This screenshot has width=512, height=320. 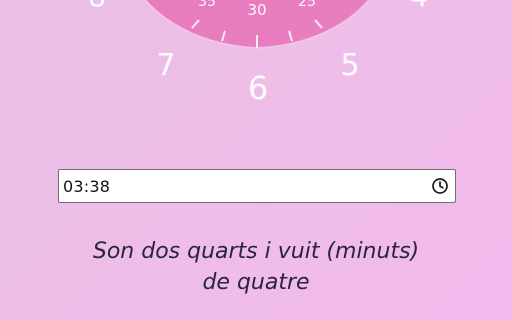 What do you see at coordinates (349, 65) in the screenshot?
I see `hour-number-5: 5` at bounding box center [349, 65].